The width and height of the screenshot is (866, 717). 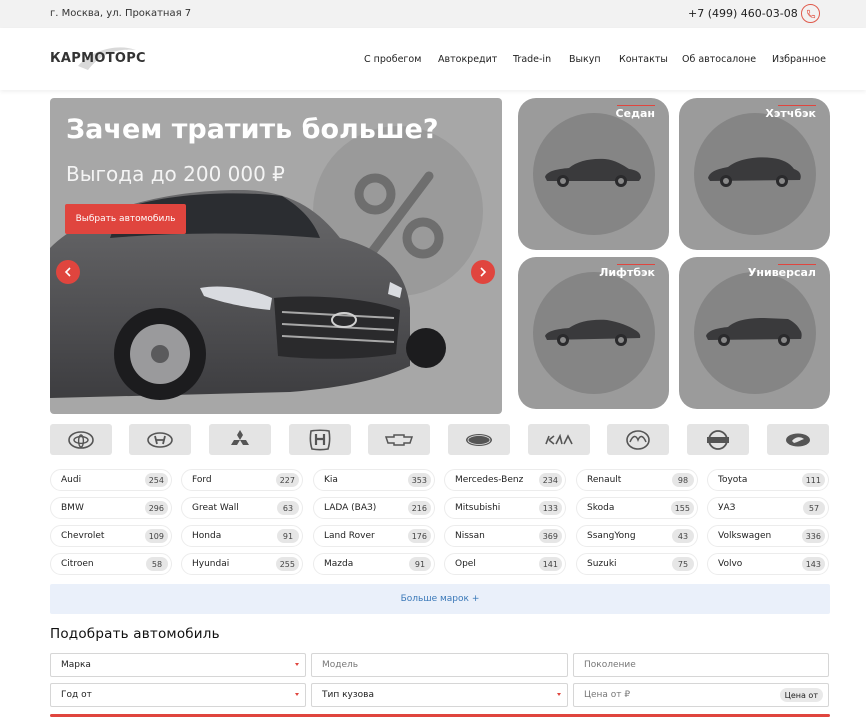 I want to click on nav-favorites: Избранное, so click(x=799, y=59).